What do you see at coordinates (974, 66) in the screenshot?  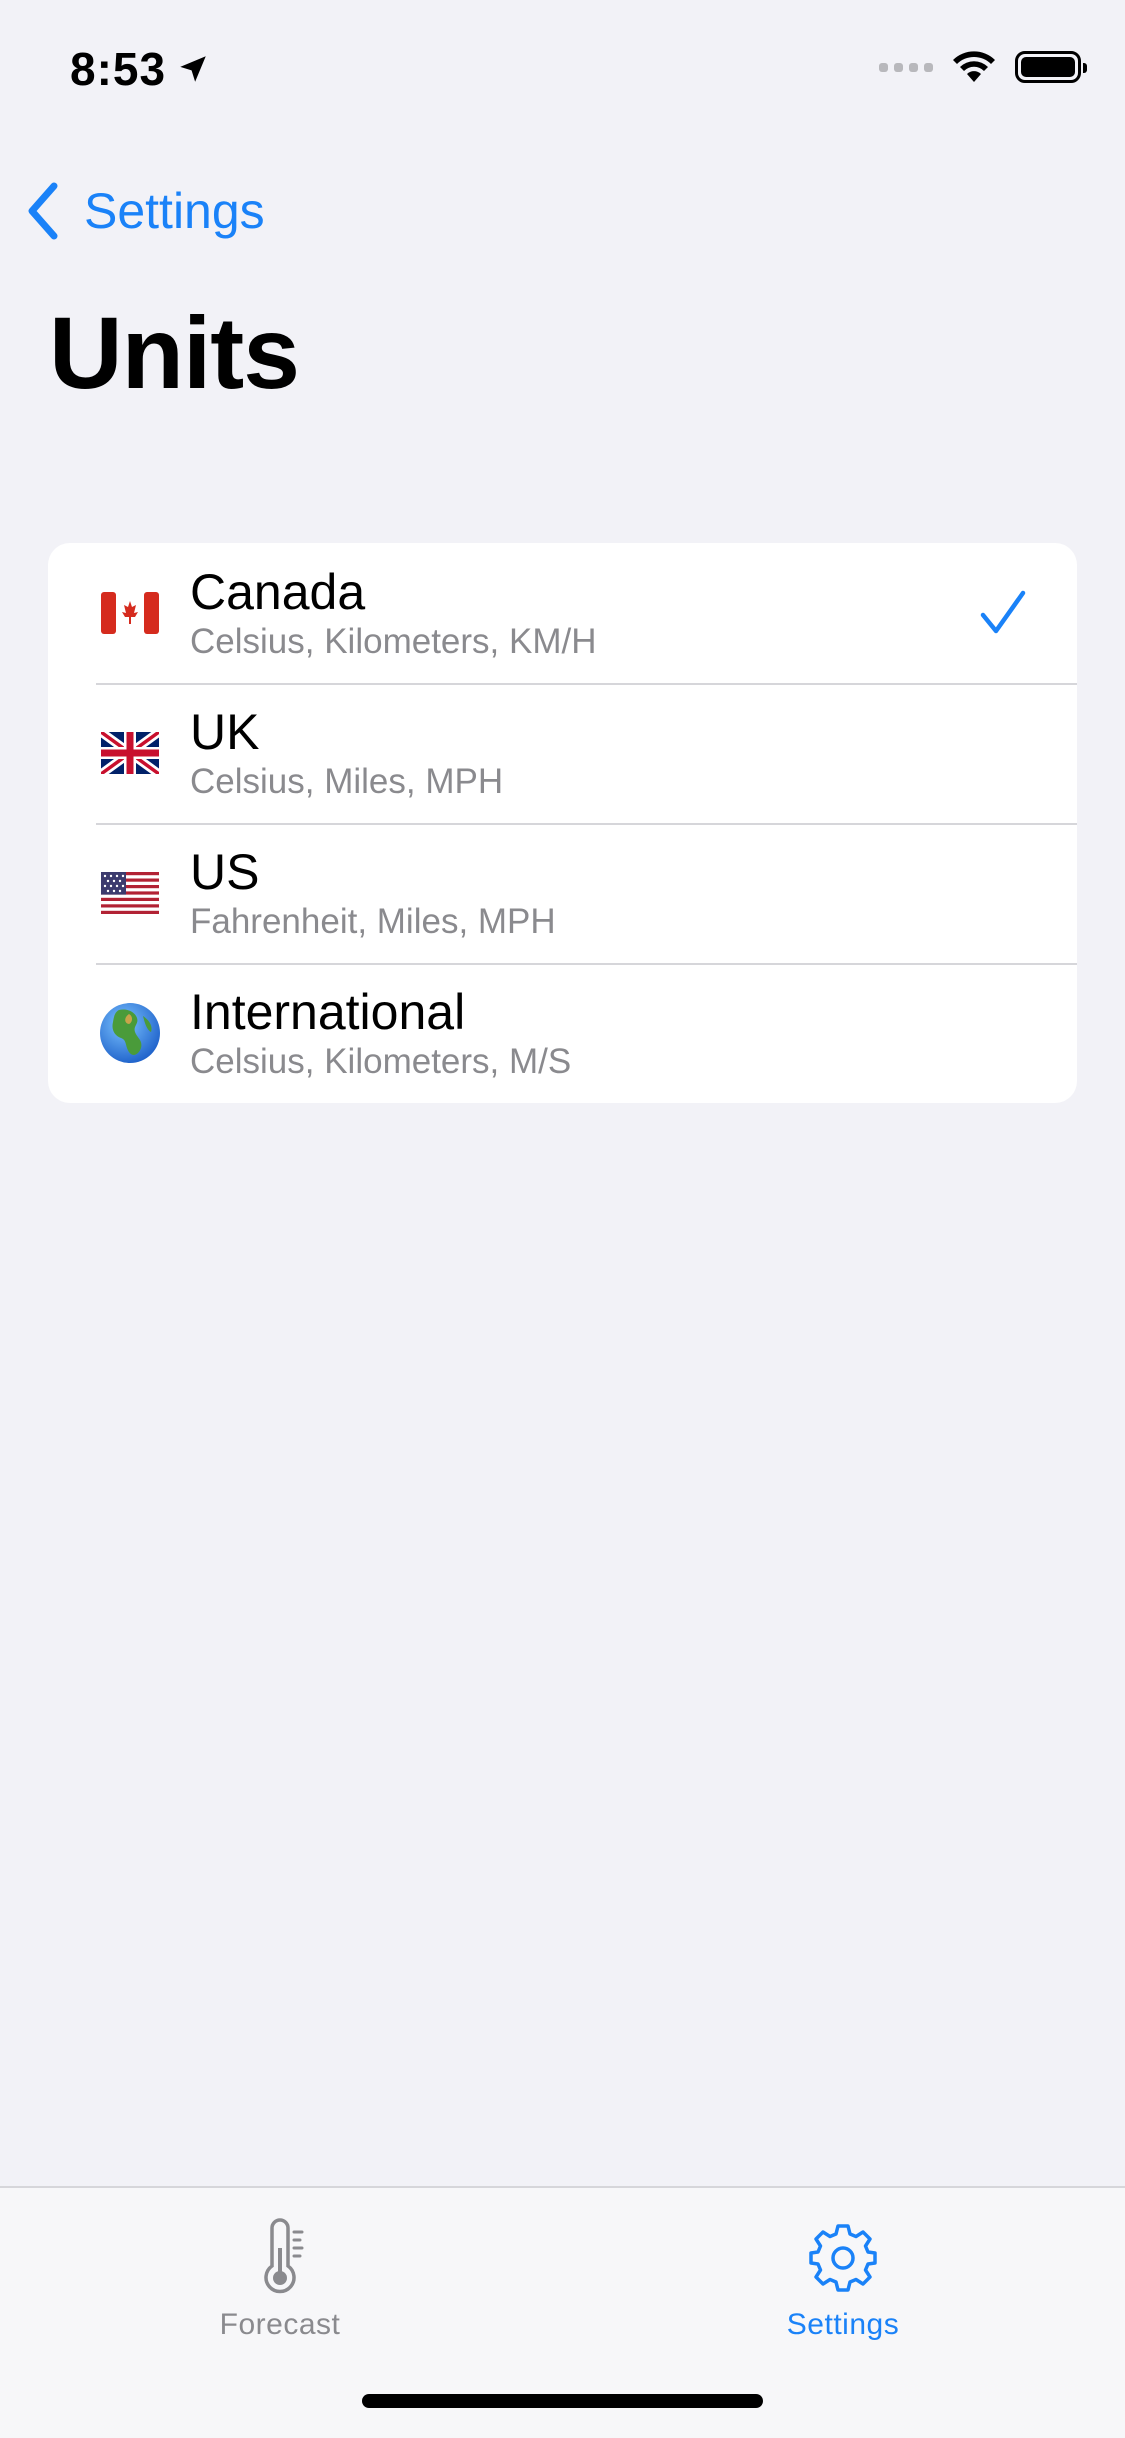 I see `wifi-icon` at bounding box center [974, 66].